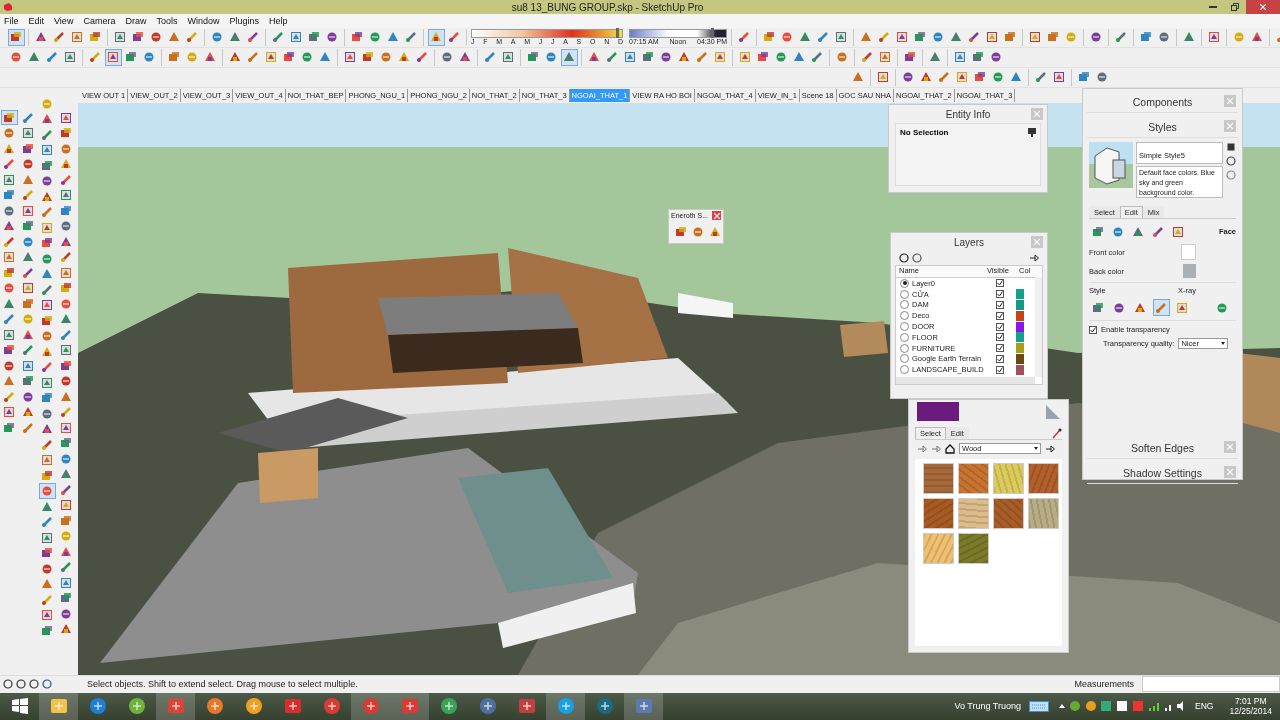  I want to click on menu-item: File, so click(11, 21).